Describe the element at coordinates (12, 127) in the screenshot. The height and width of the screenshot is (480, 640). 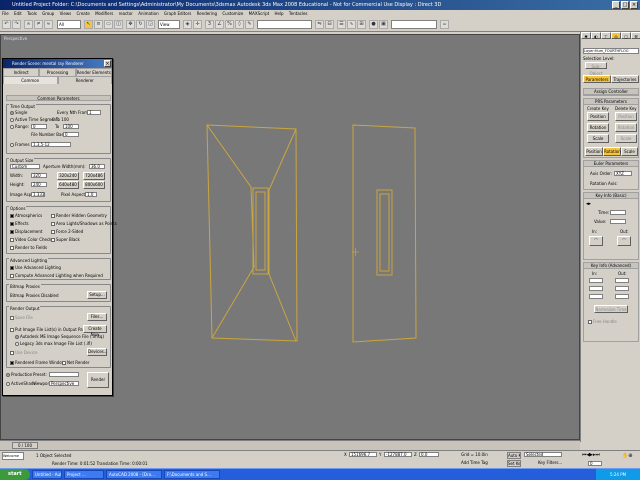
I see `range-radio` at that location.